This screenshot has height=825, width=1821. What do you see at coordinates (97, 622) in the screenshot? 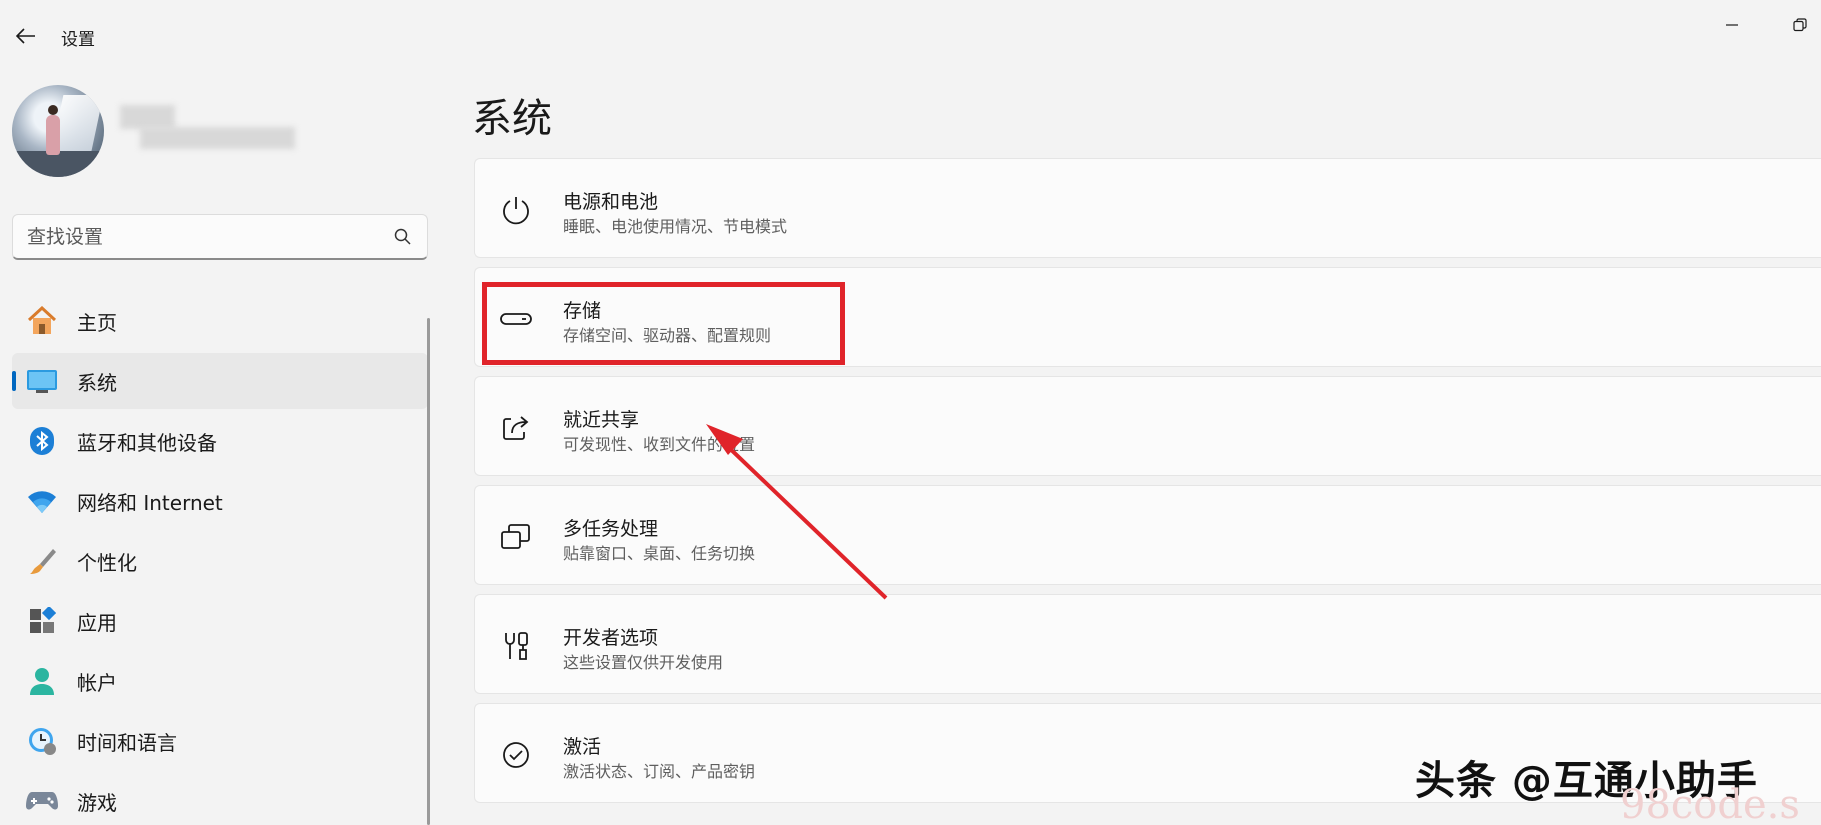
I see `sidebar-item-label: 应用` at bounding box center [97, 622].